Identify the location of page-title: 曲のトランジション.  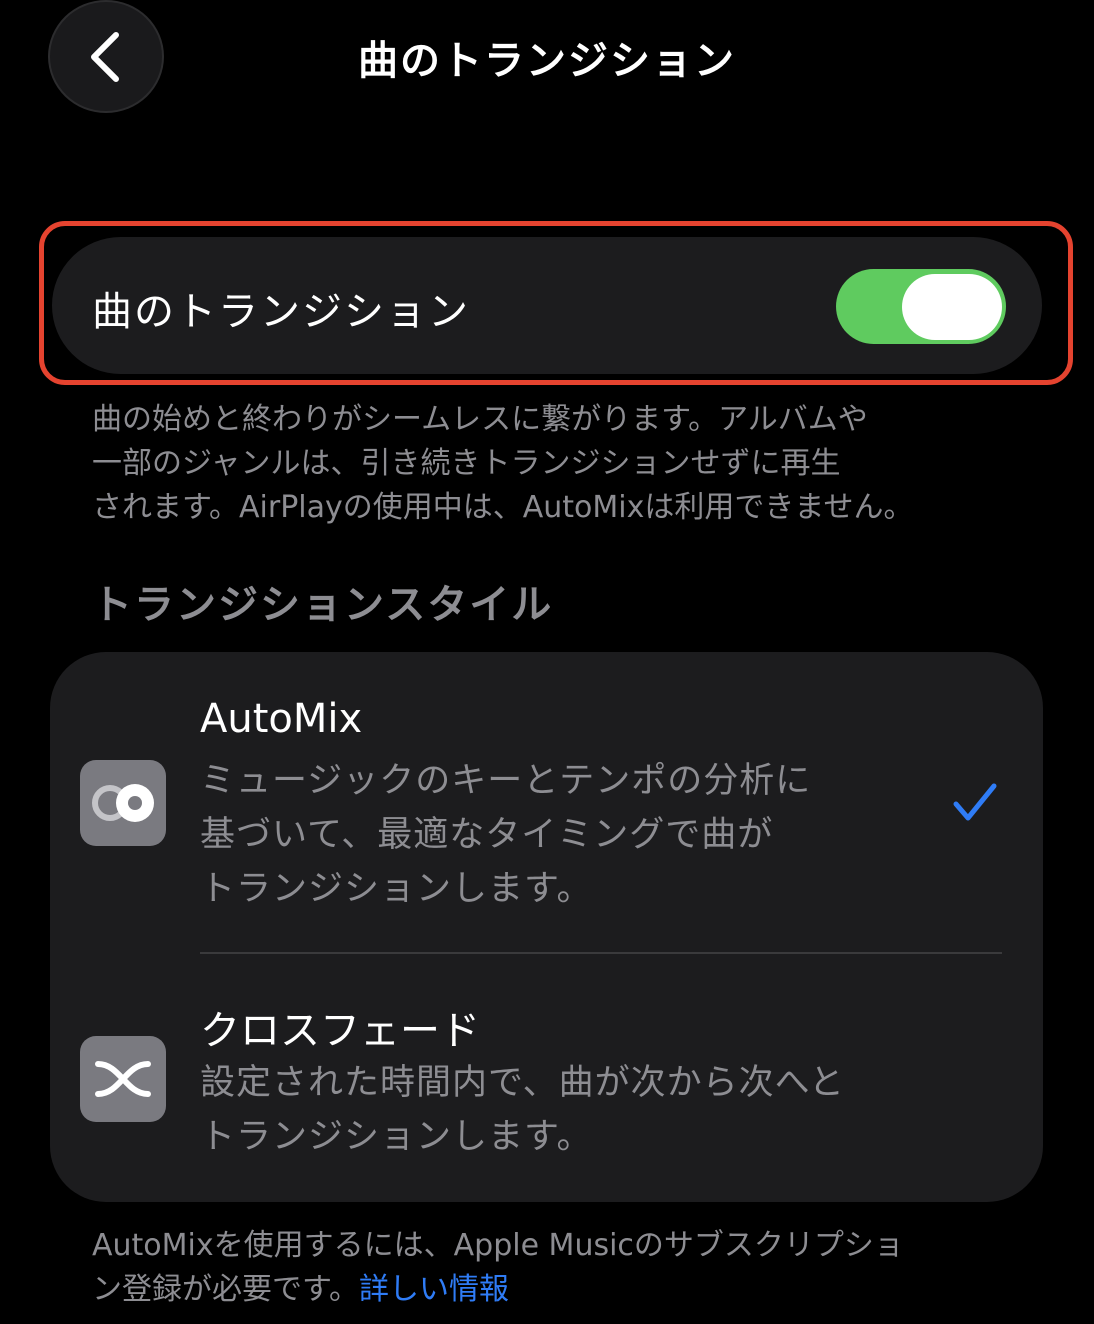
(547, 61).